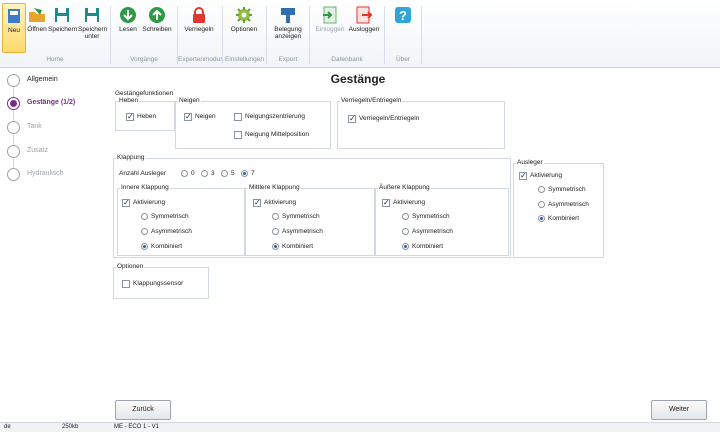 The image size is (720, 432). I want to click on logout-icon, so click(364, 15).